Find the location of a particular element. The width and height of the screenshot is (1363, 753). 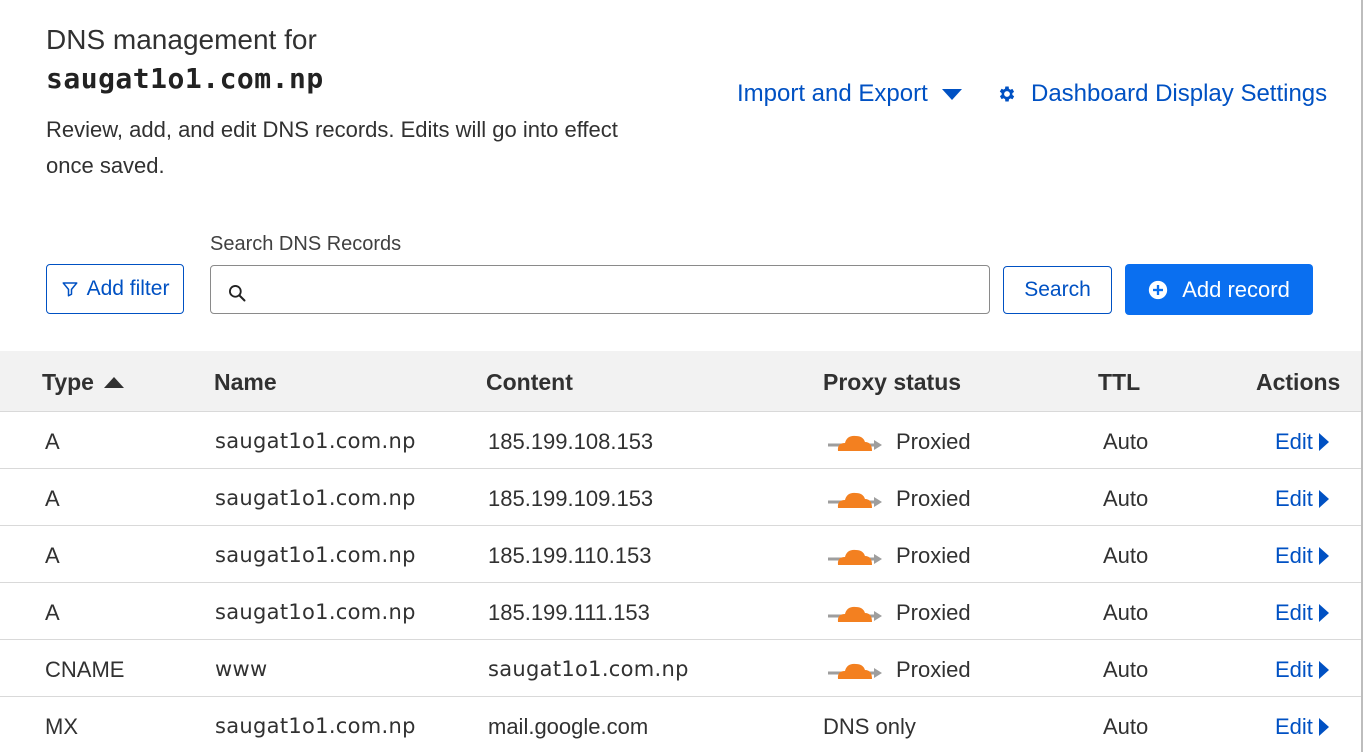

record-type: MX is located at coordinates (61, 726).